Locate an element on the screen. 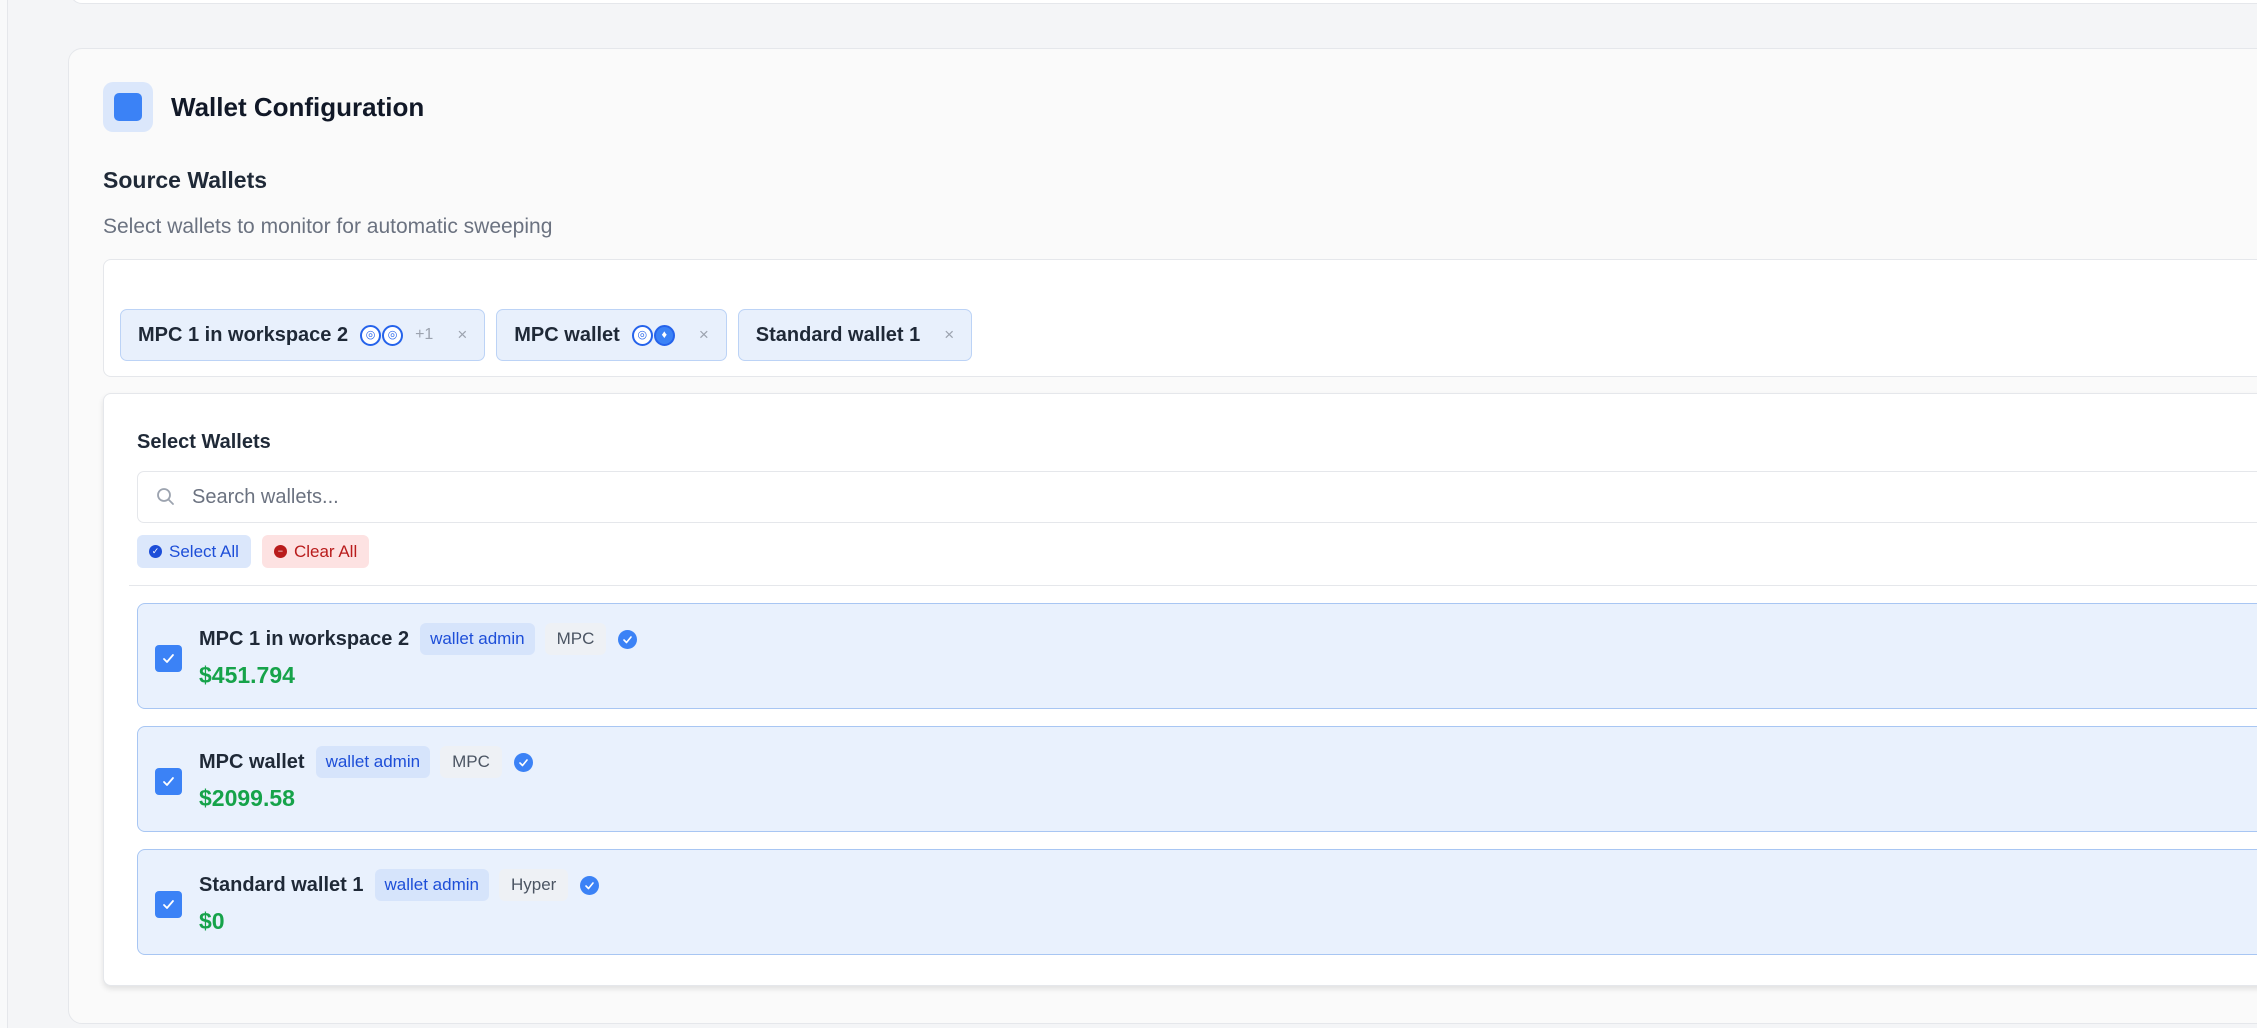 This screenshot has height=1028, width=2257. wallet-chip: MPC wallet ◎ ♦ × is located at coordinates (611, 335).